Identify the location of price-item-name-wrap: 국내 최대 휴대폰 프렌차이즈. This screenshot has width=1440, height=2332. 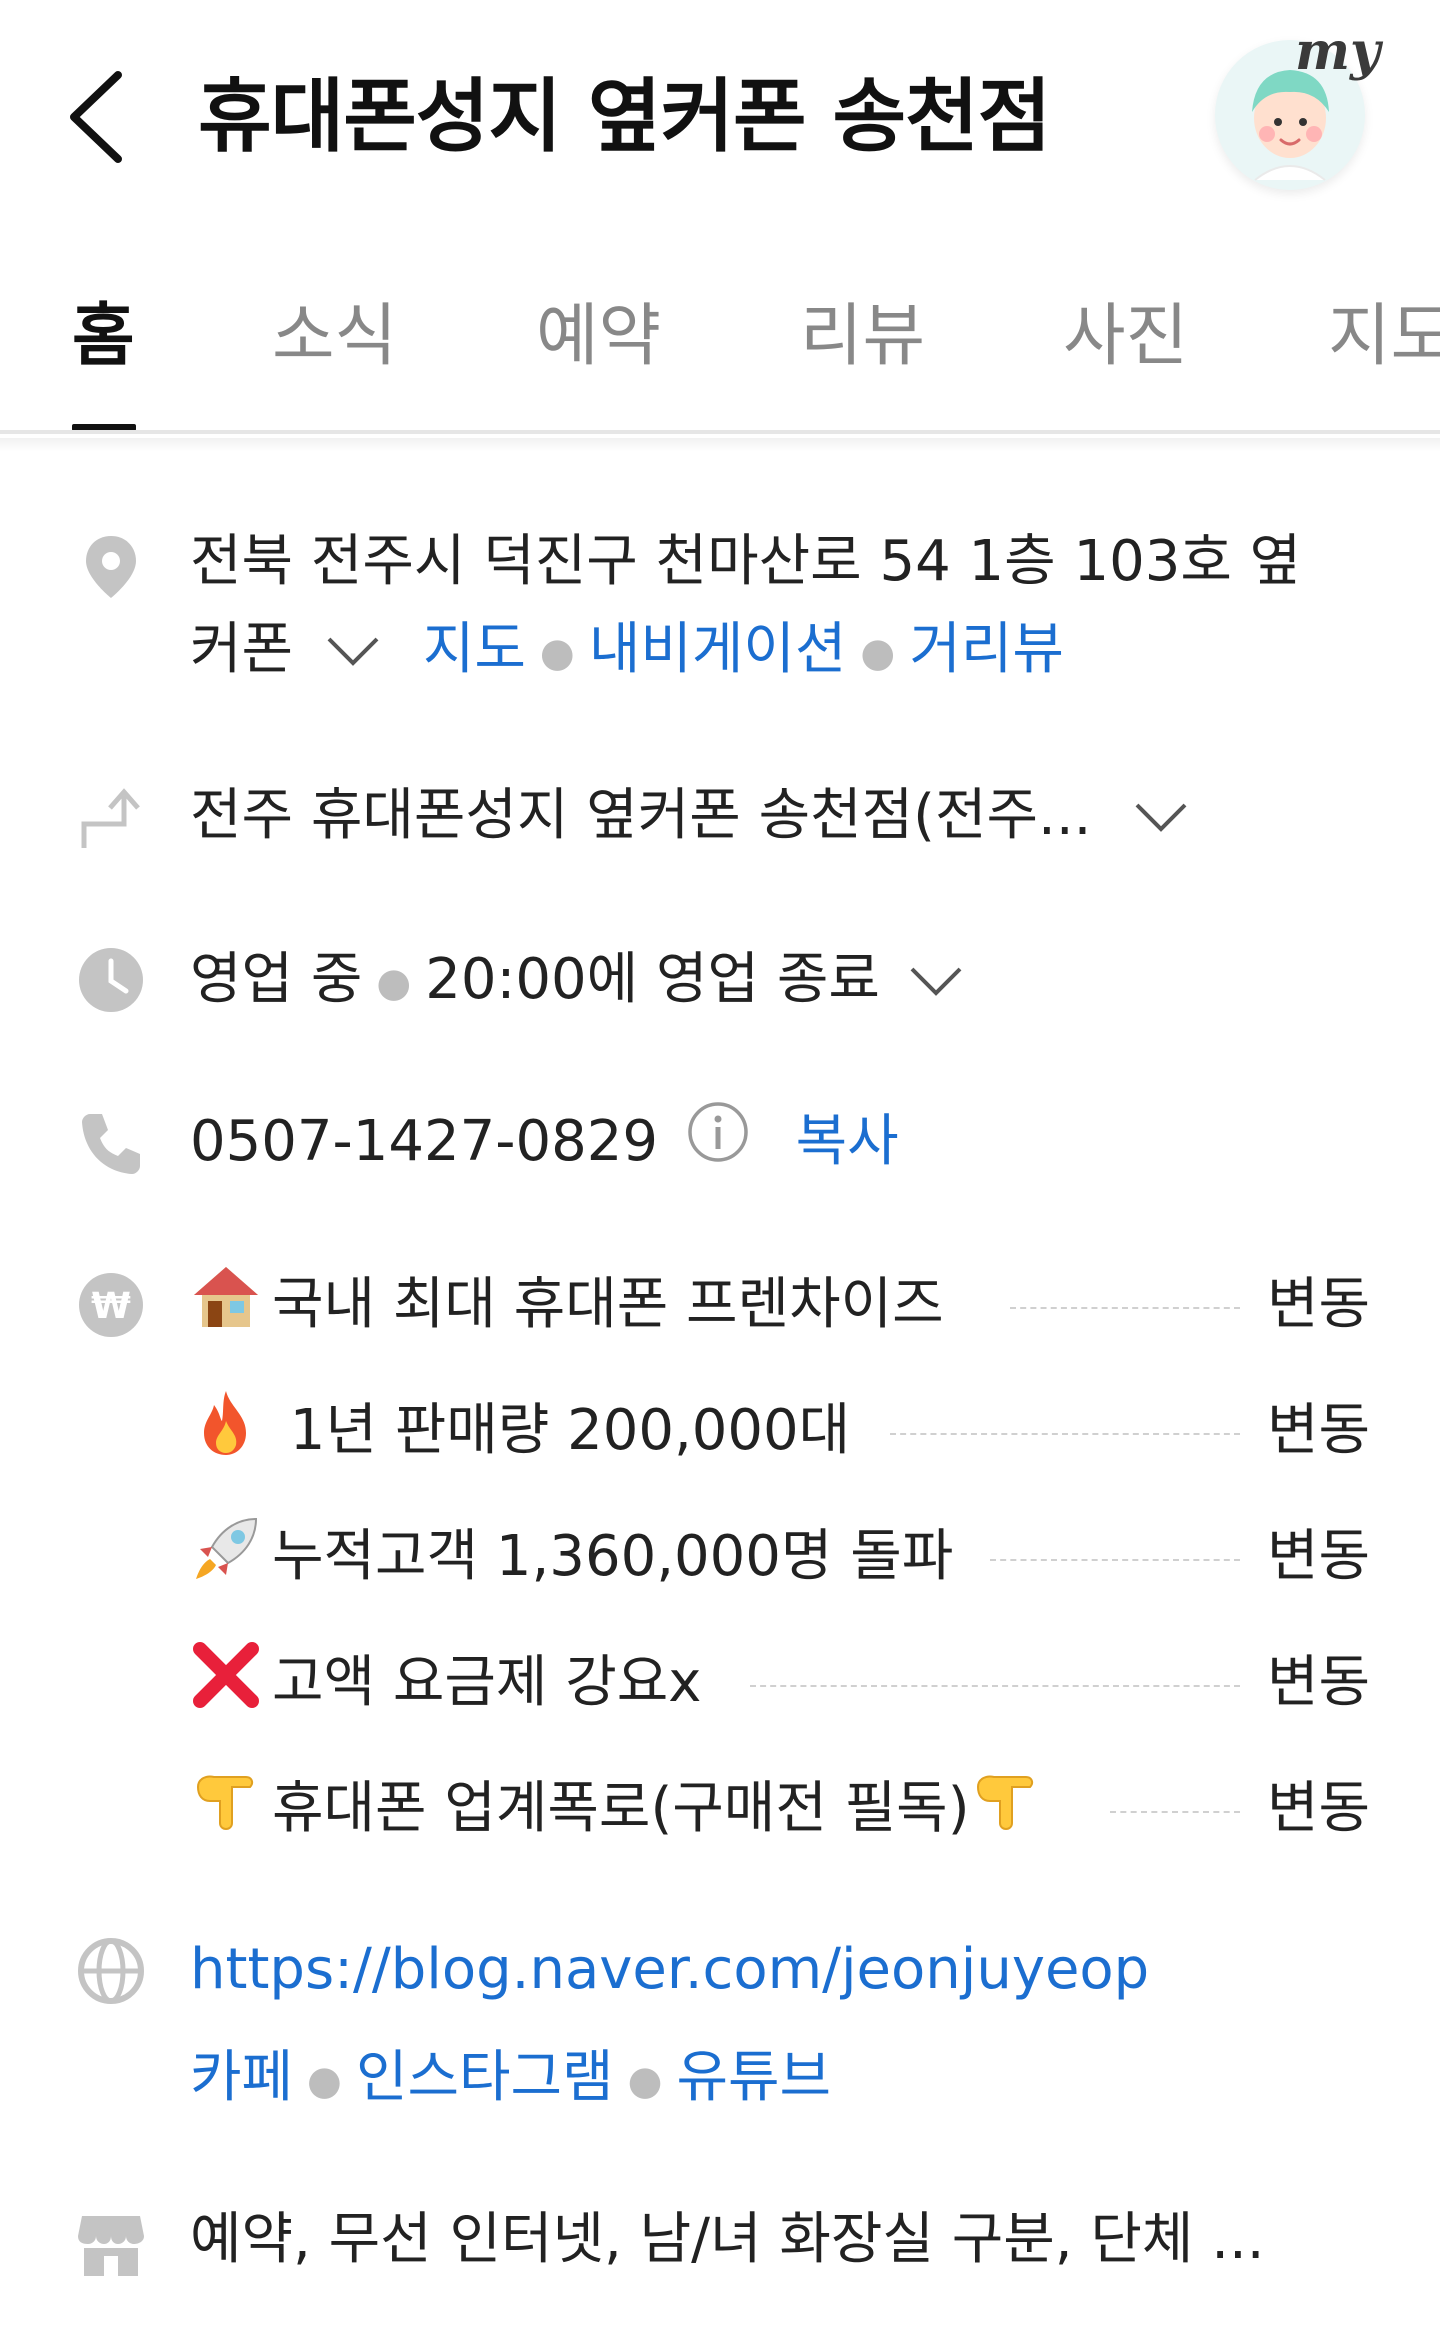
(577, 1305).